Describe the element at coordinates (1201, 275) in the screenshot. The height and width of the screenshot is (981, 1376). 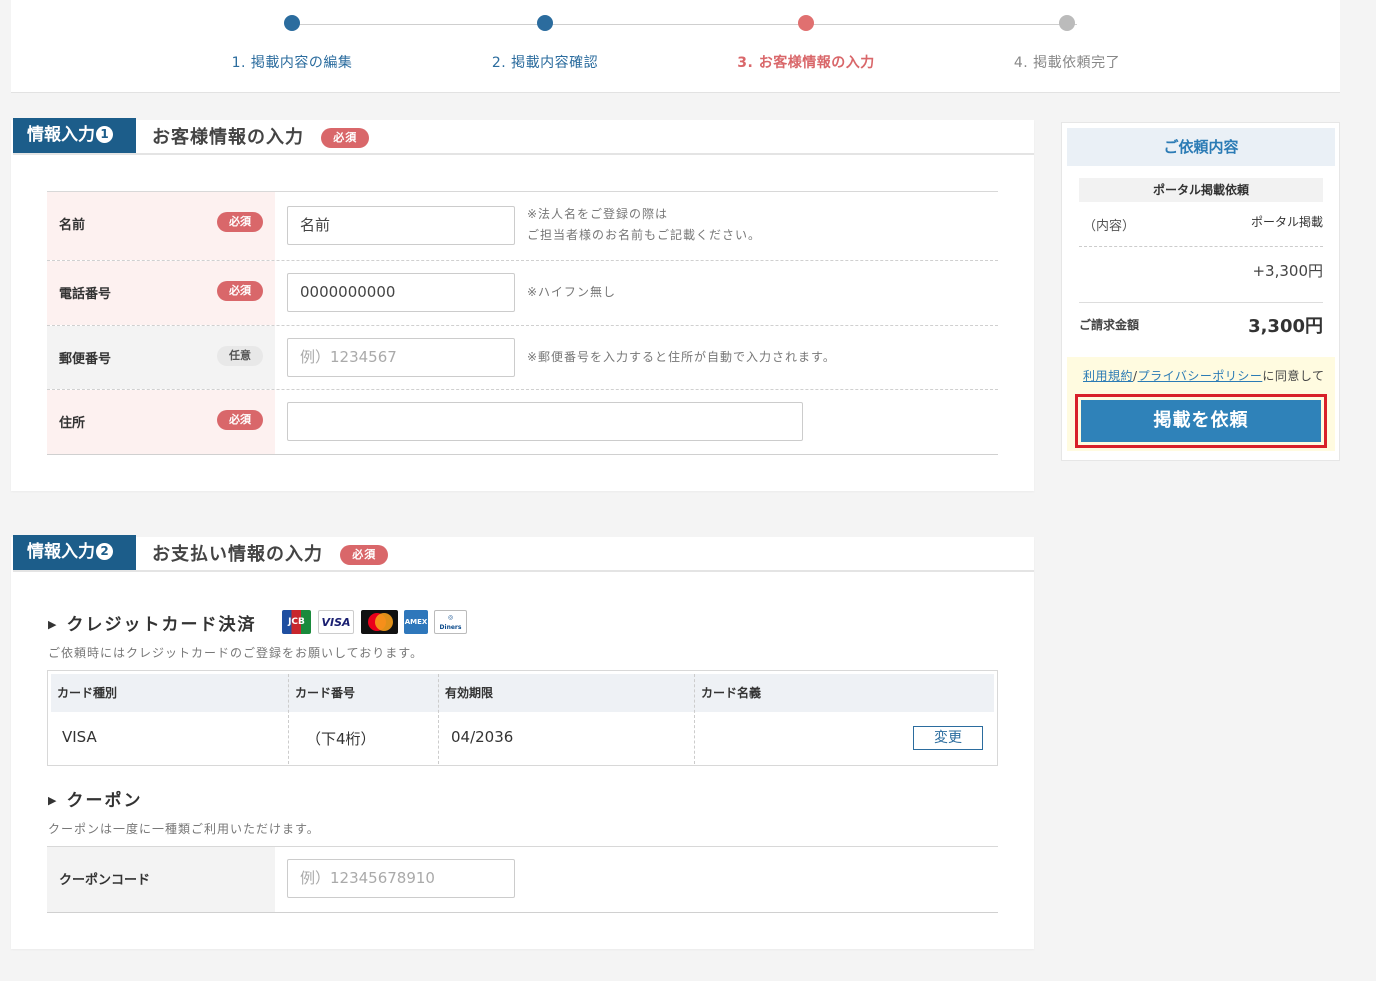
I see `summary-price-row: +3,300円` at that location.